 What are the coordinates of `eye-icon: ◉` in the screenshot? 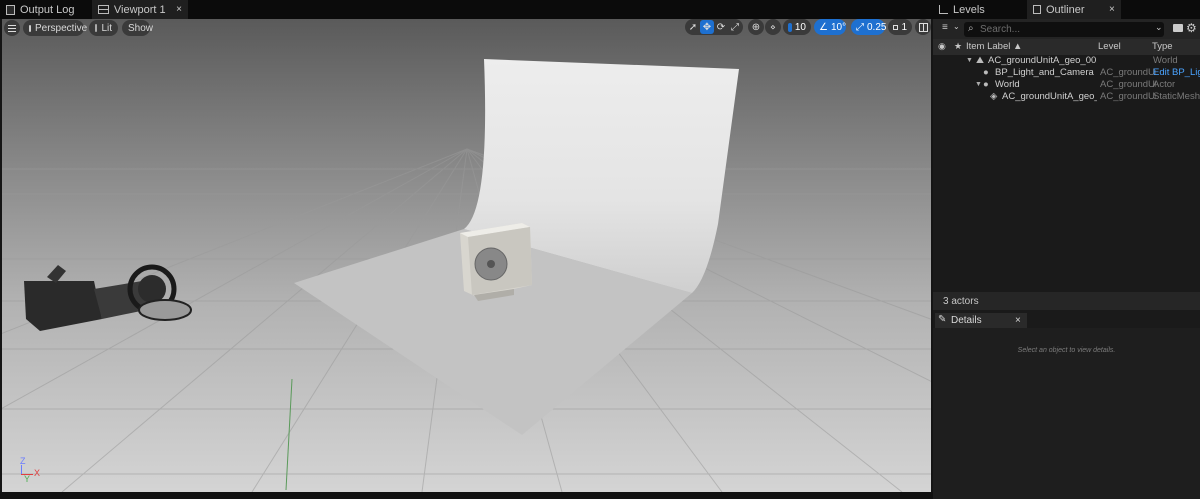 It's located at (942, 46).